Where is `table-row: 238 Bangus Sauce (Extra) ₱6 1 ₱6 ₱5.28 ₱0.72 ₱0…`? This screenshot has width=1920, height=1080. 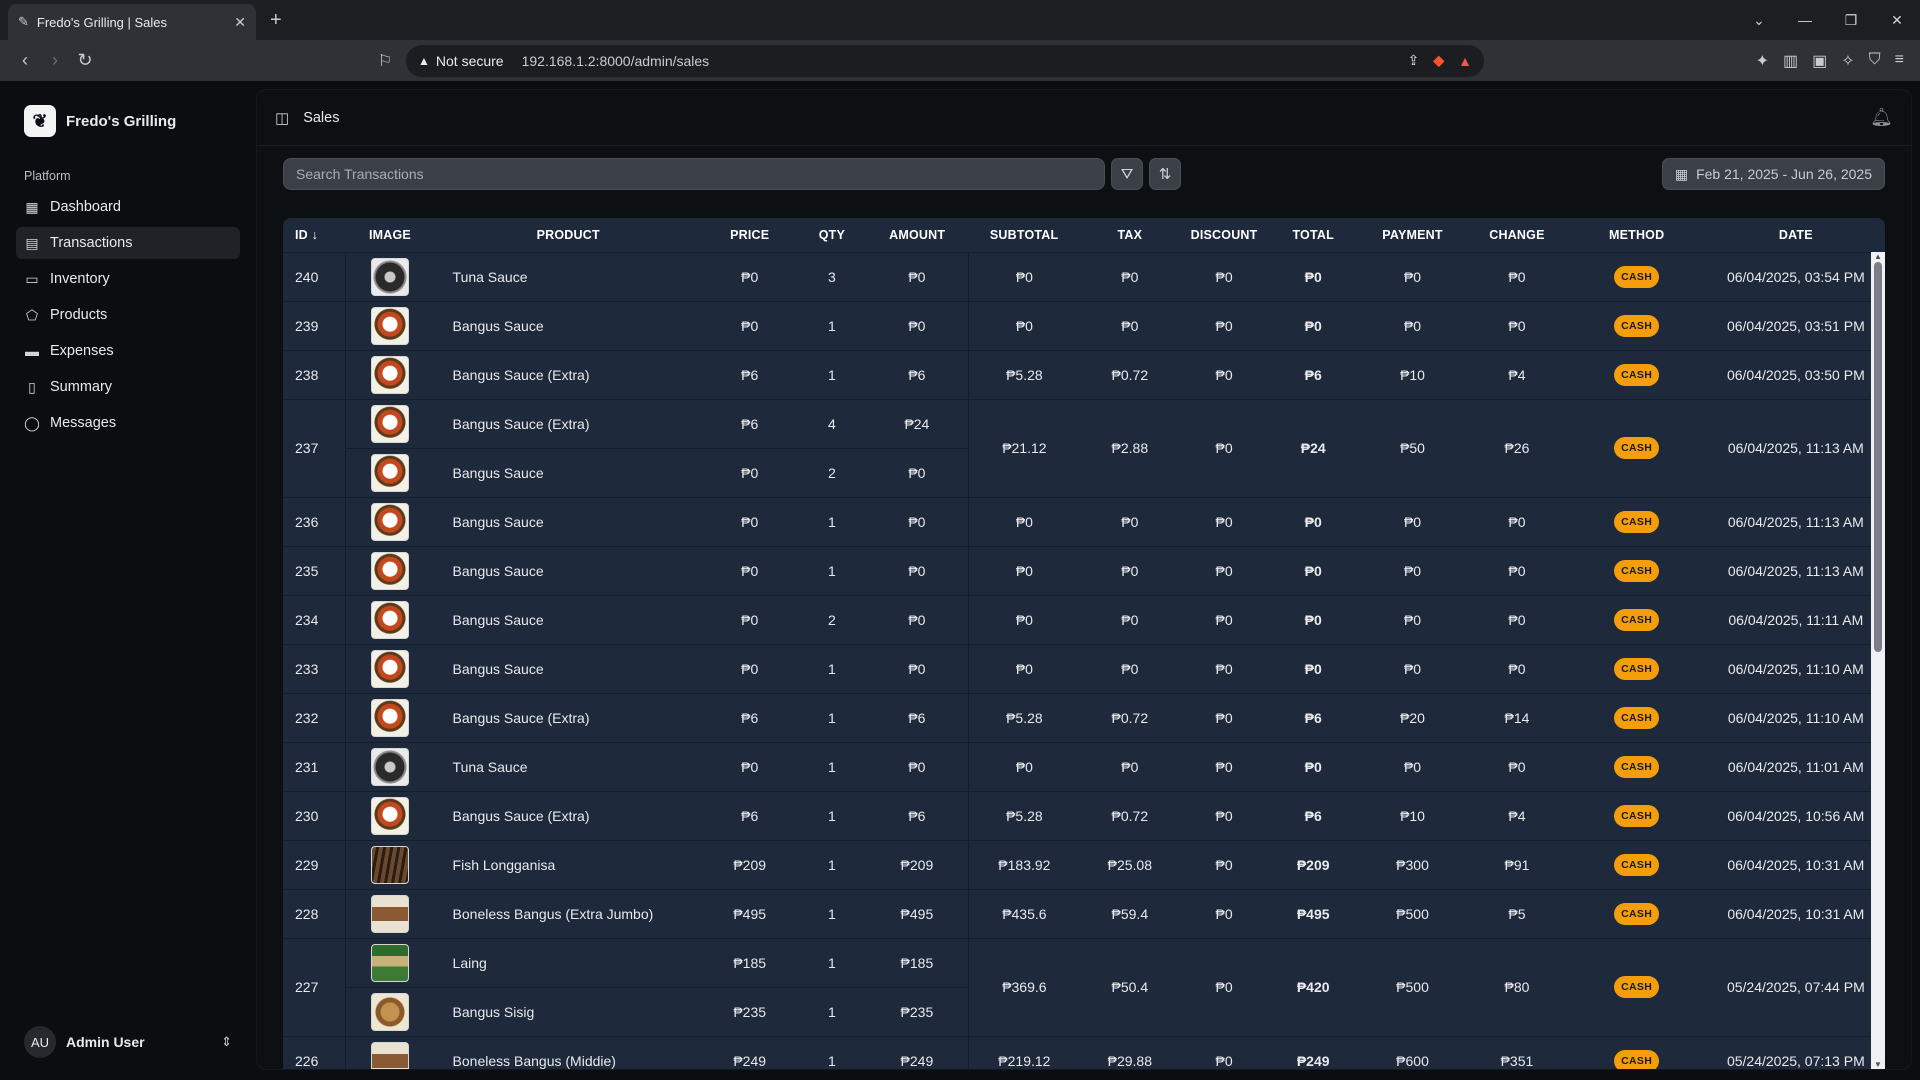
table-row: 238 Bangus Sauce (Extra) ₱6 1 ₱6 ₱5.28 ₱0.72 ₱0… is located at coordinates (1084, 374).